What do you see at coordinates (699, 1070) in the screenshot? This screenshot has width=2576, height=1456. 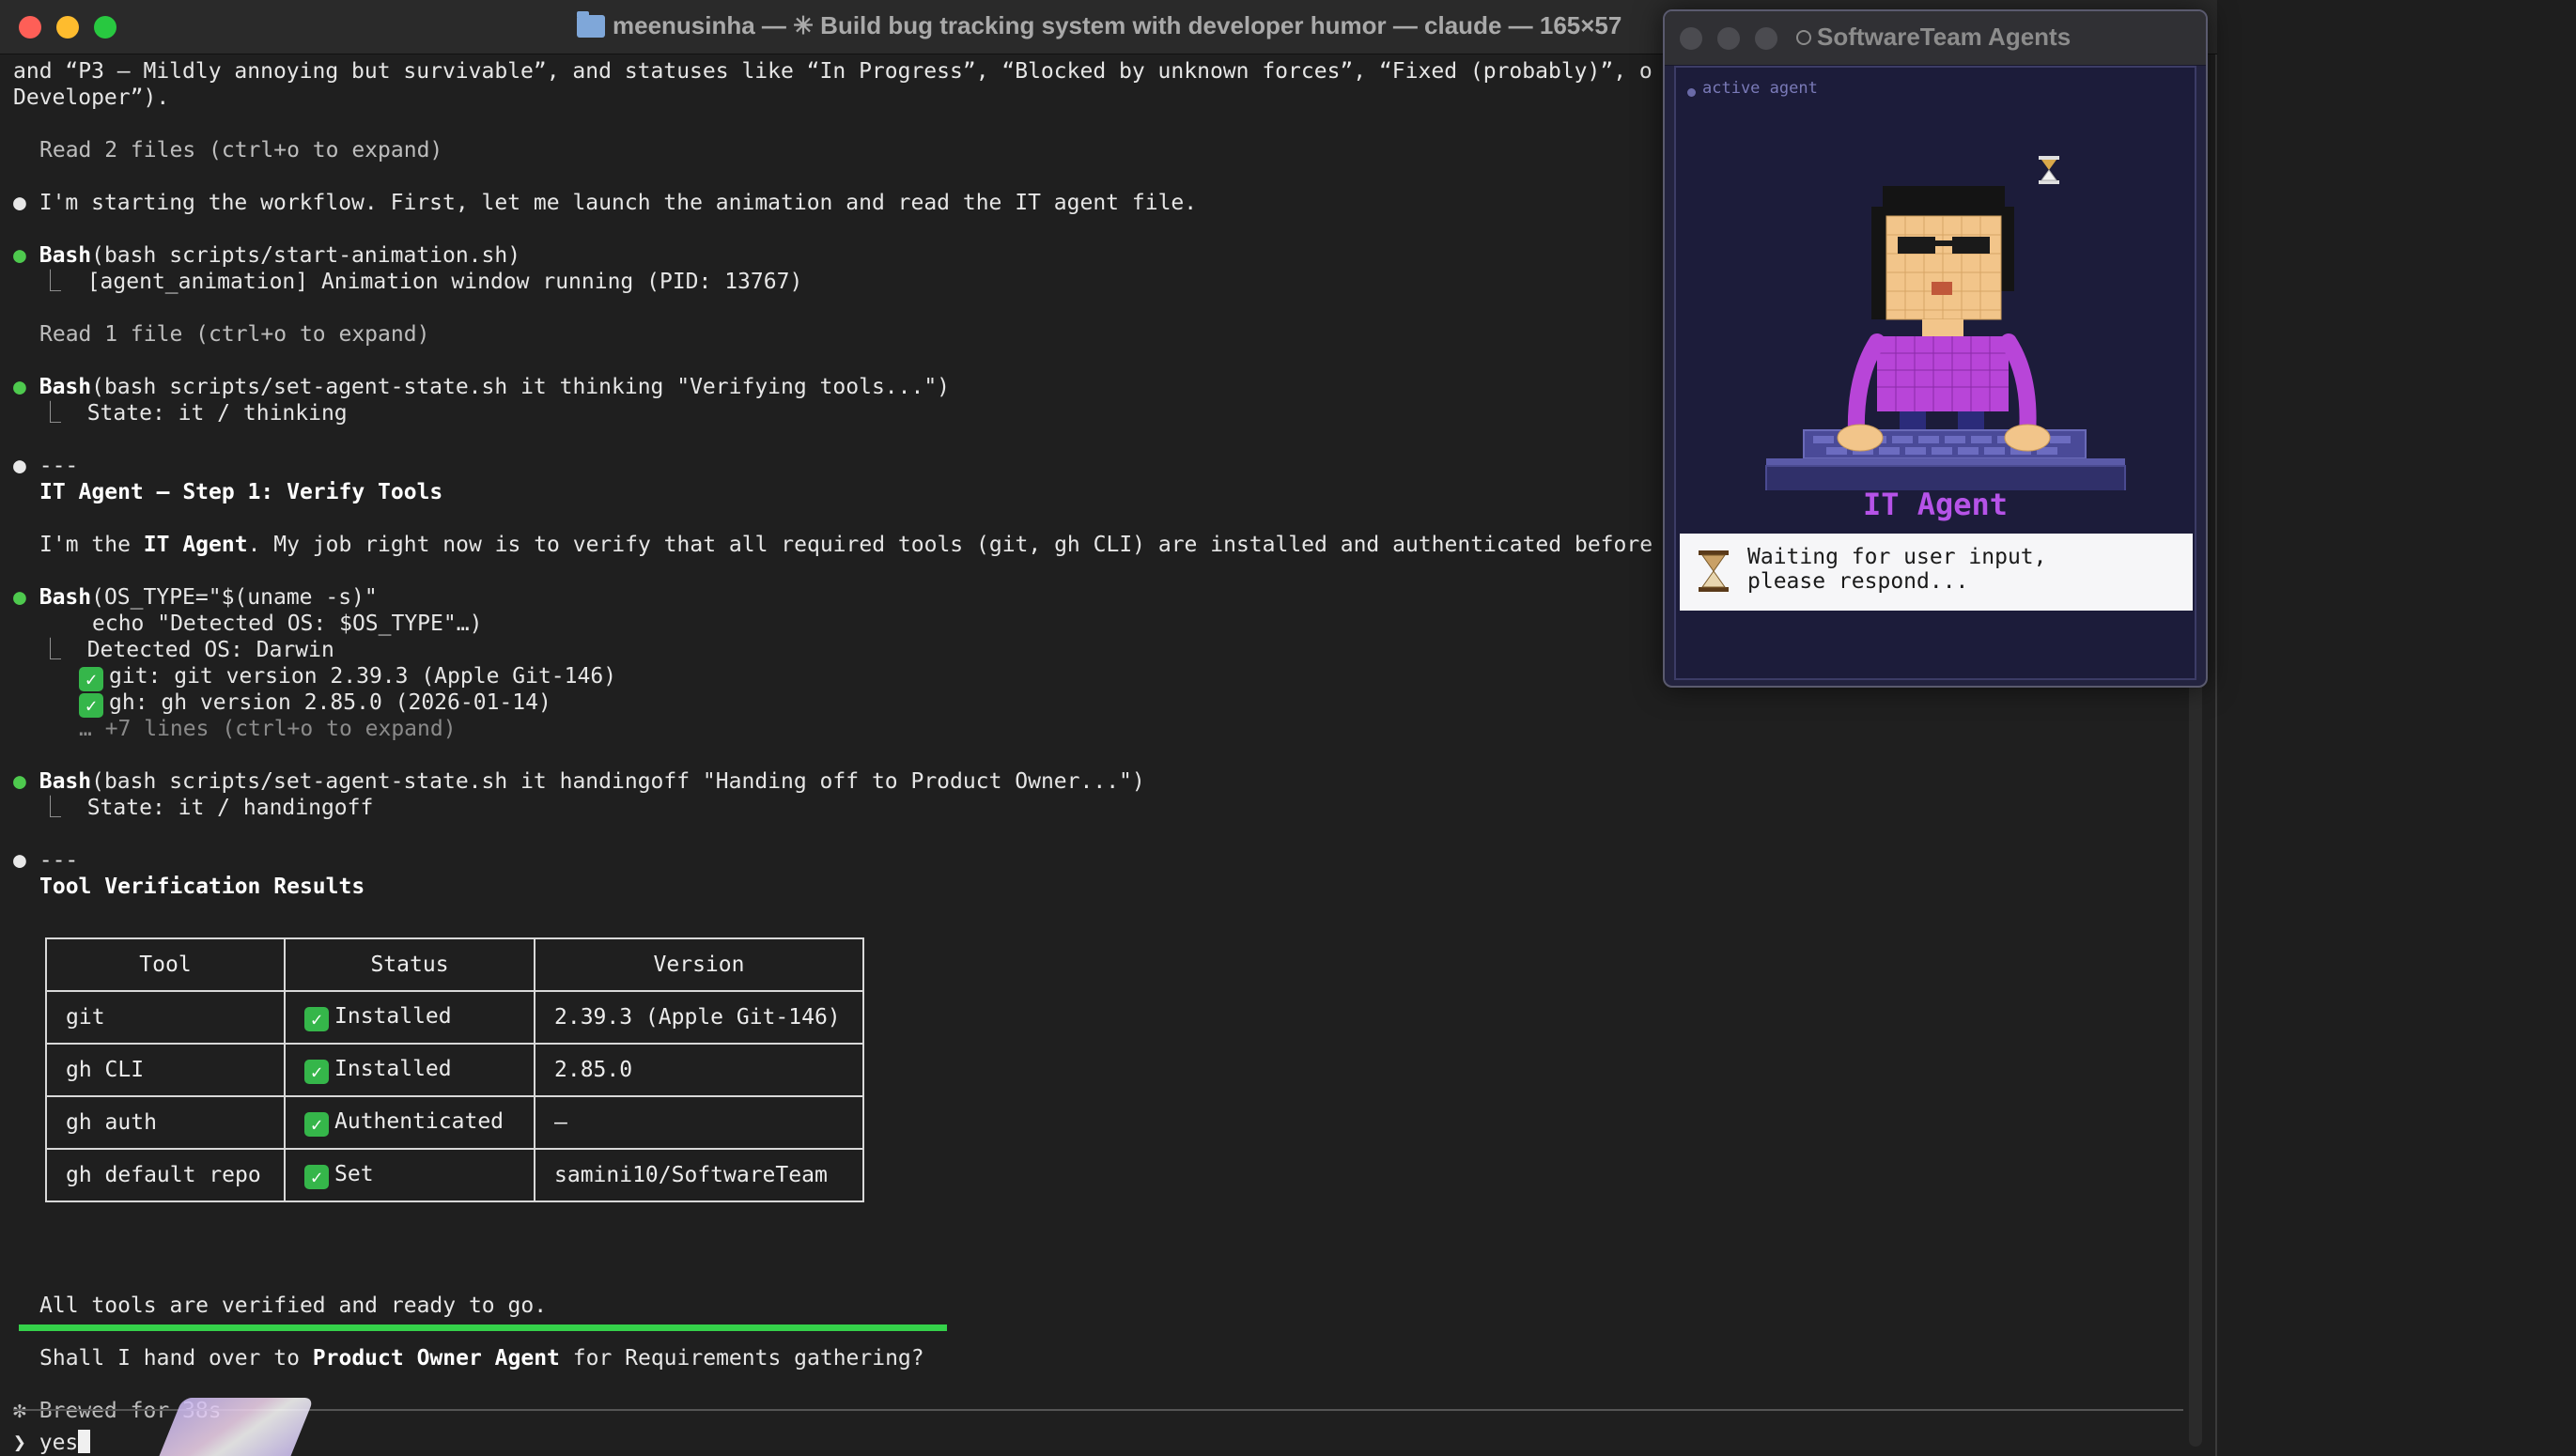 I see `version-cell: 2.85.0` at bounding box center [699, 1070].